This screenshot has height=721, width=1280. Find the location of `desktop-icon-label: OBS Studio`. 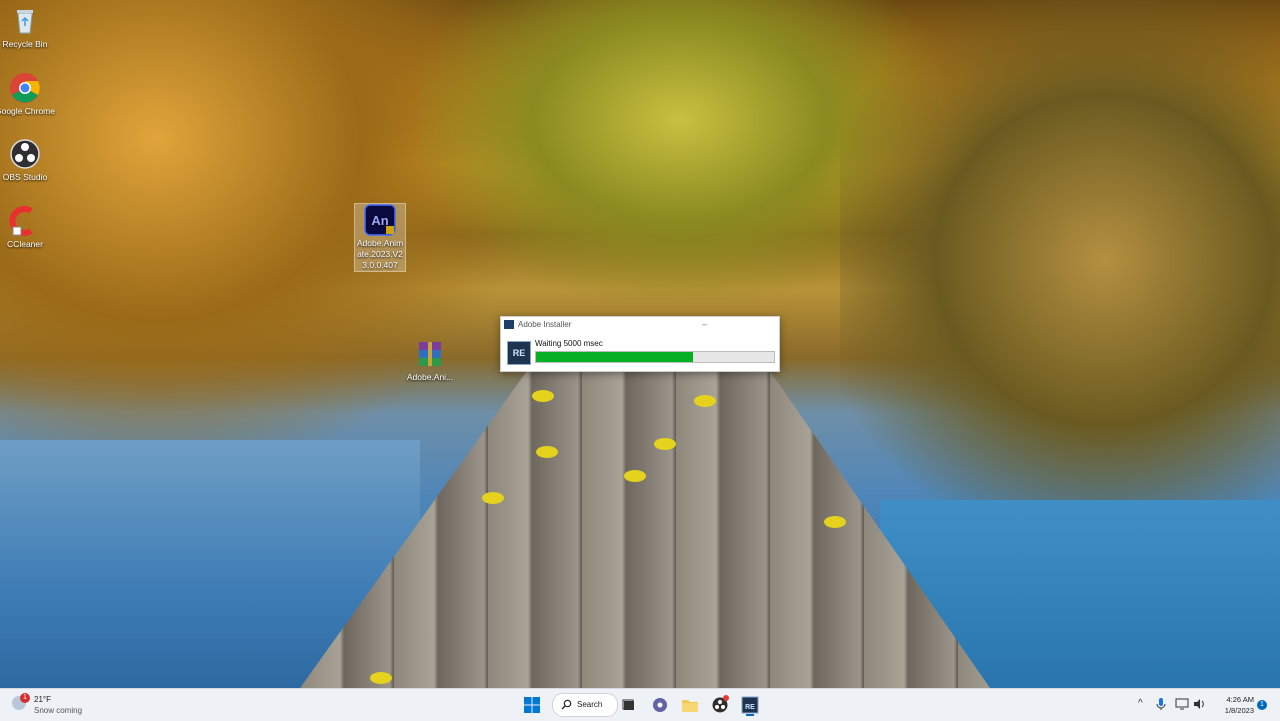

desktop-icon-label: OBS Studio is located at coordinates (25, 177).